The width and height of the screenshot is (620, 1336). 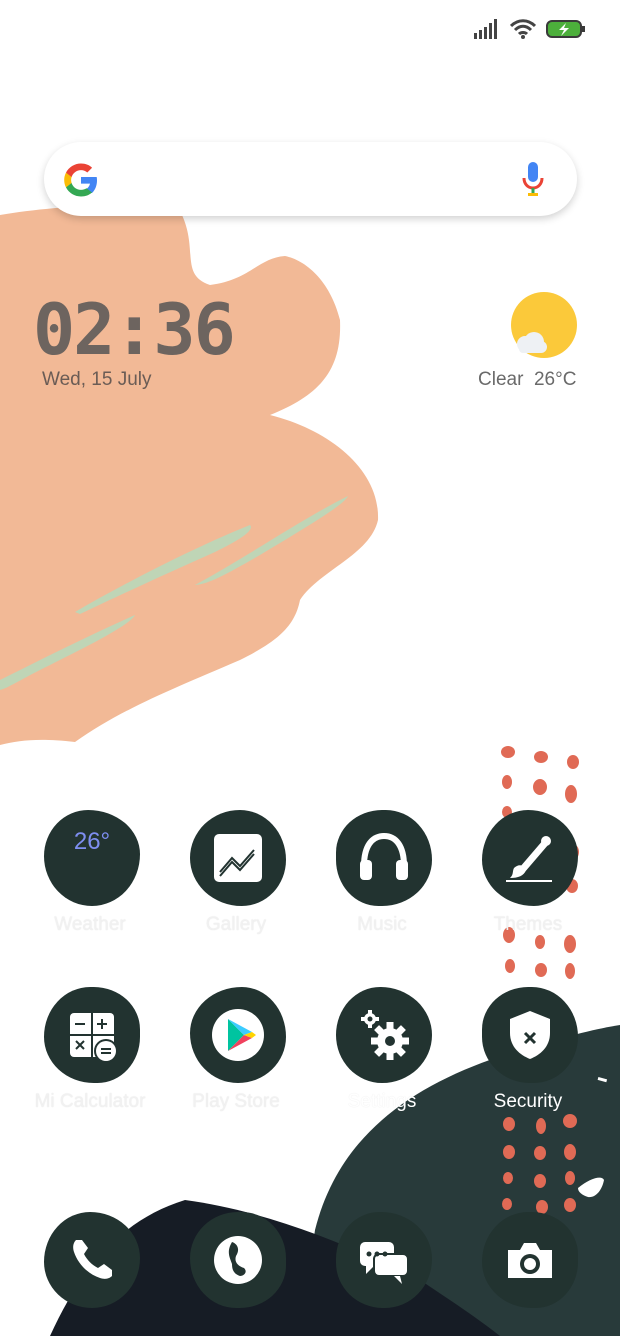 I want to click on dock-phone, so click(x=90, y=1262).